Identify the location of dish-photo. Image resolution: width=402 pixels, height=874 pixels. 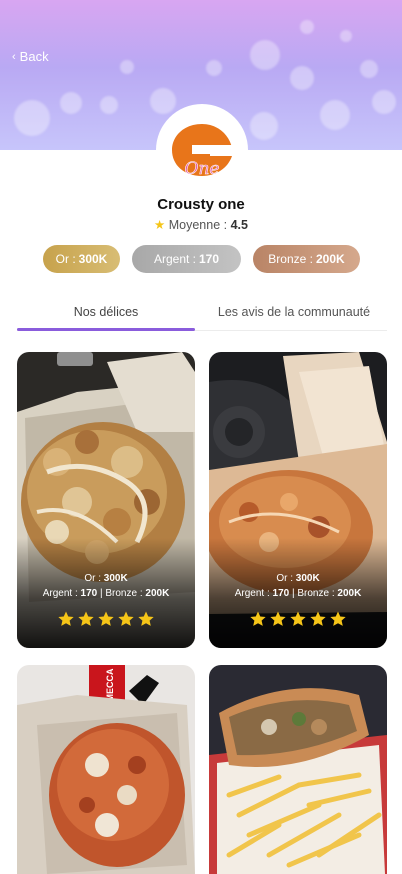
(298, 769).